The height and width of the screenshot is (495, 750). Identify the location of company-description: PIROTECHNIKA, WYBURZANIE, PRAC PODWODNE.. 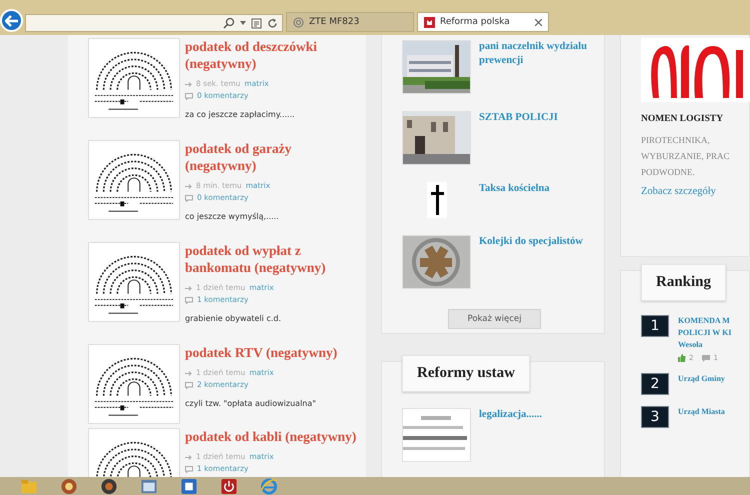
(686, 156).